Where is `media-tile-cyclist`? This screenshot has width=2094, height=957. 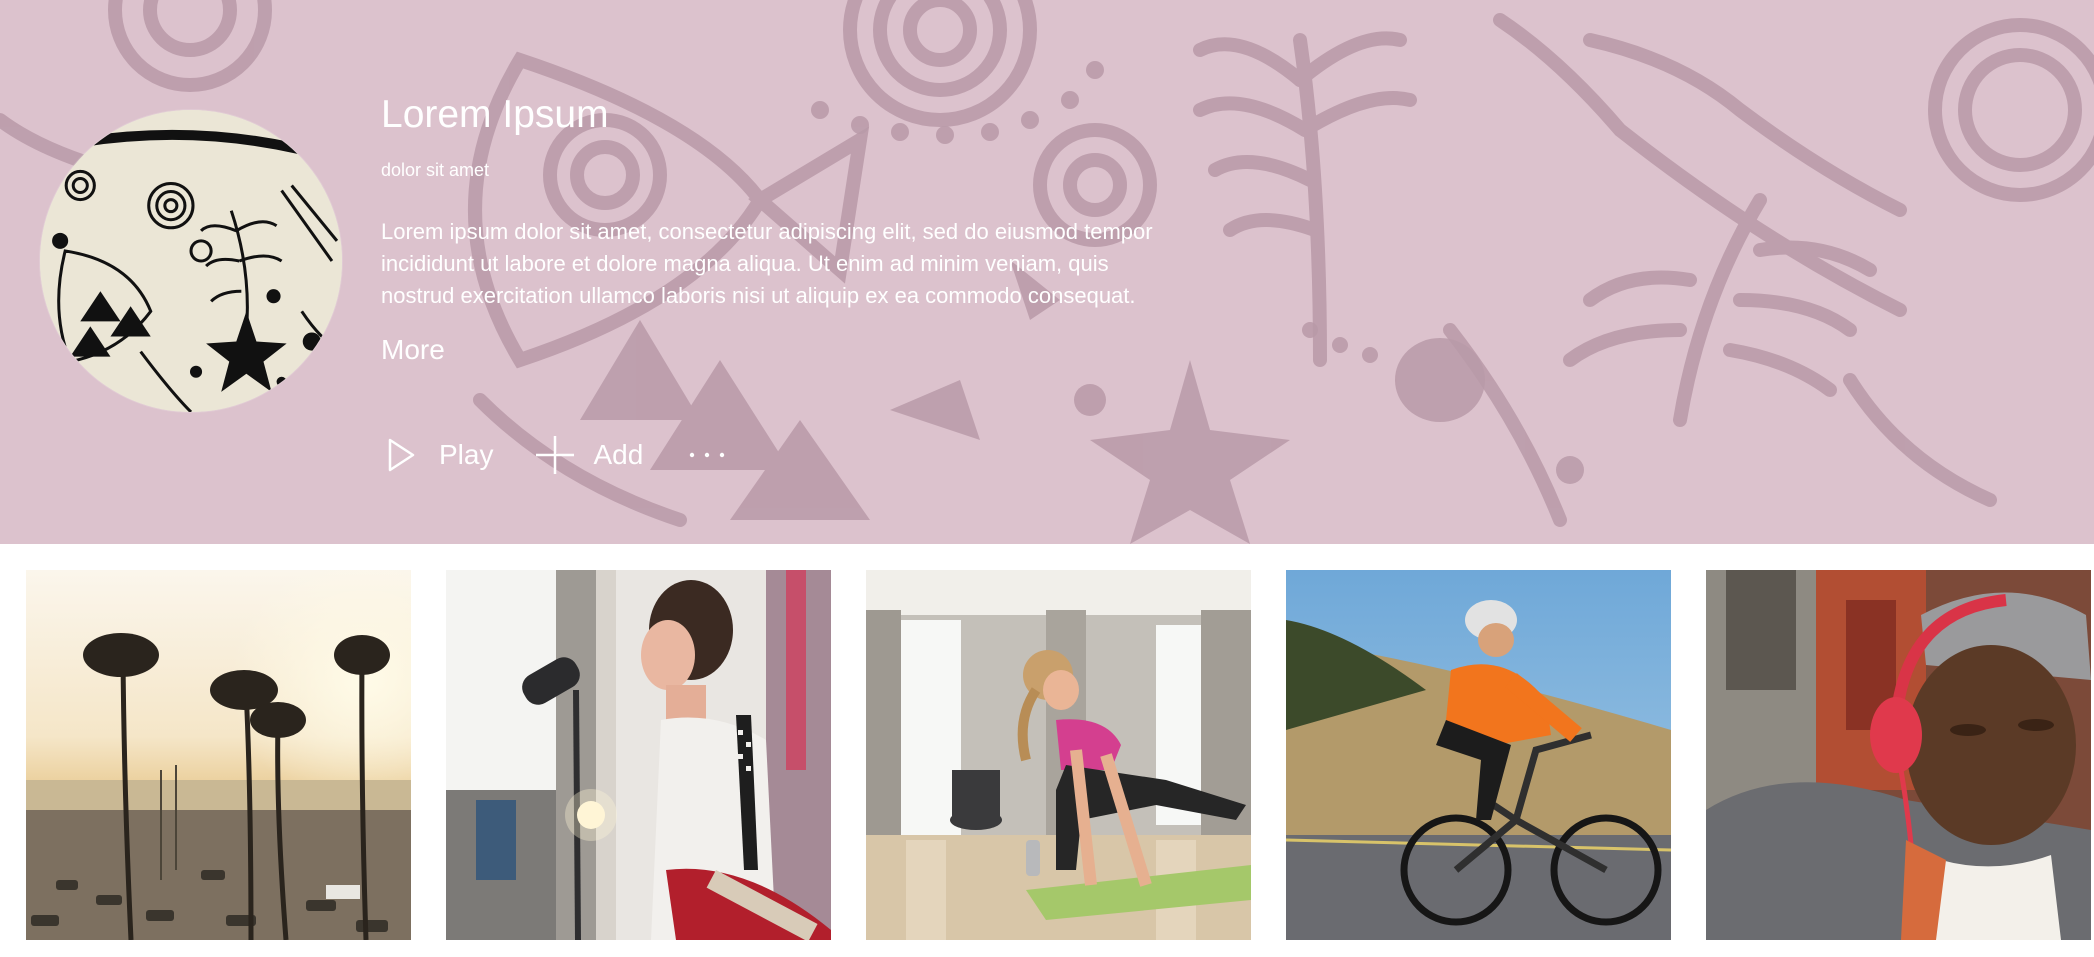
media-tile-cyclist is located at coordinates (1478, 755).